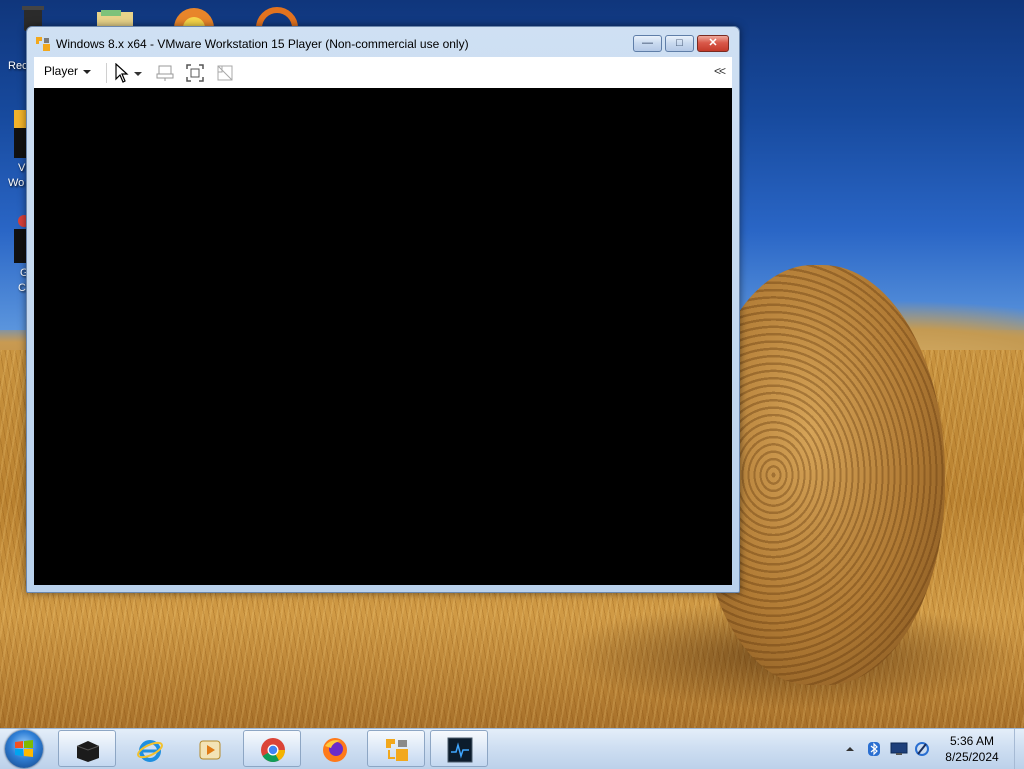 The width and height of the screenshot is (1024, 769). Describe the element at coordinates (922, 749) in the screenshot. I see `network-icon` at that location.